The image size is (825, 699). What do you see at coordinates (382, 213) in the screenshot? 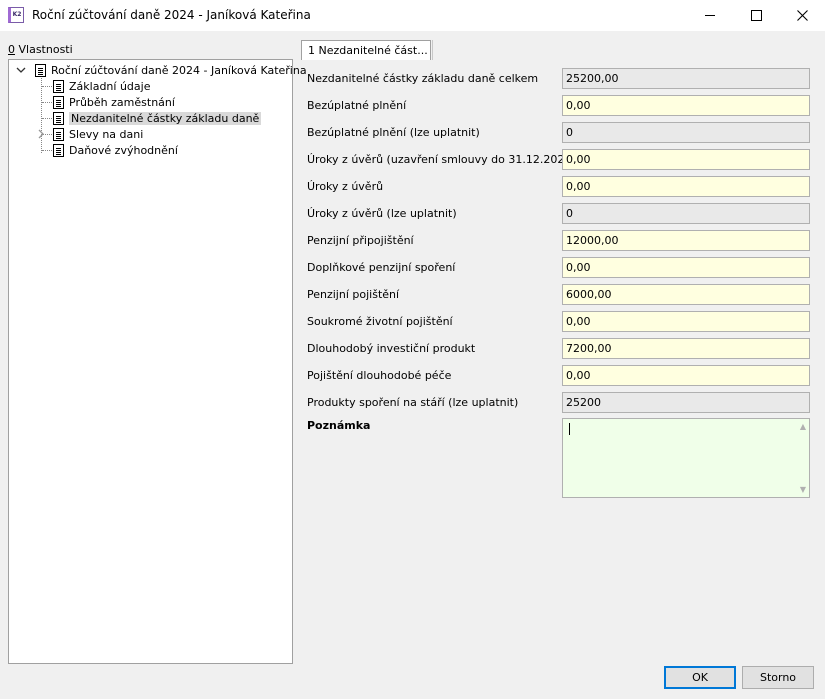
I see `field-label: Úroky z úvěrů (lze uplatnit)` at bounding box center [382, 213].